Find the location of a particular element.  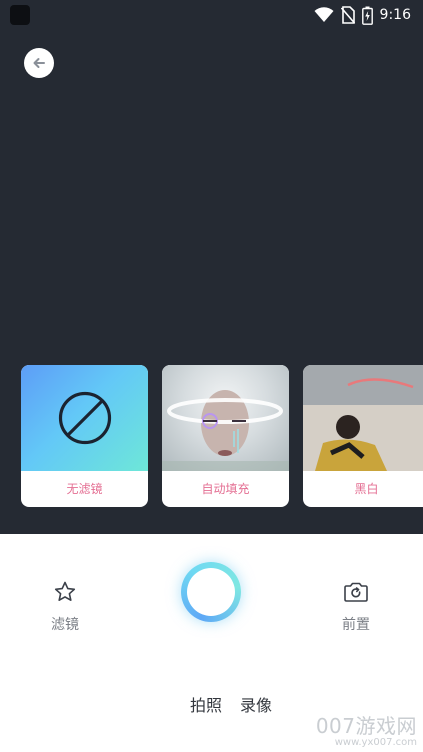

no-sim-icon is located at coordinates (347, 15).